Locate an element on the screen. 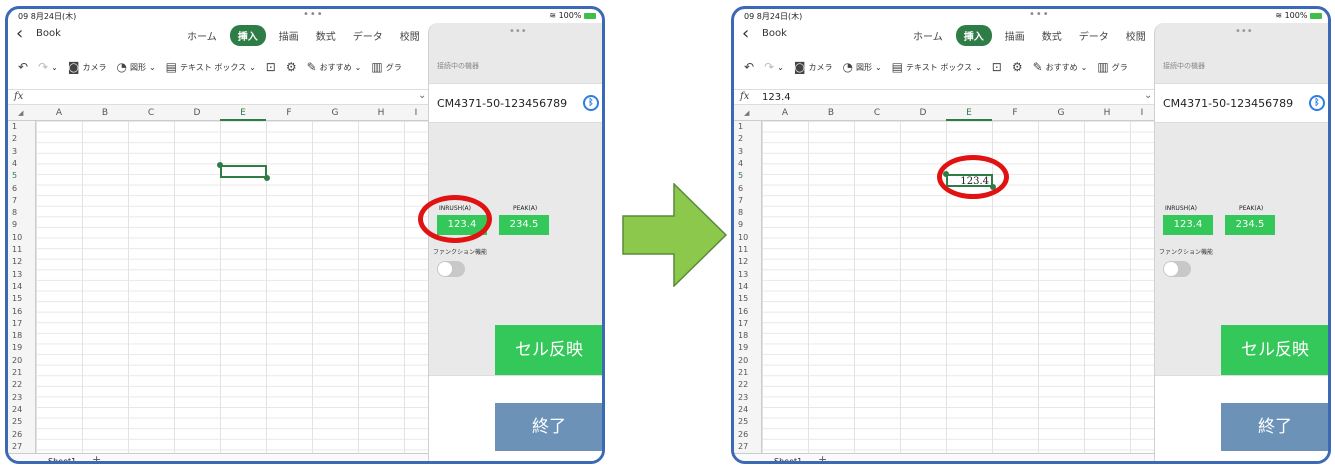 The image size is (1335, 468). row-header: 24 is located at coordinates (17, 409).